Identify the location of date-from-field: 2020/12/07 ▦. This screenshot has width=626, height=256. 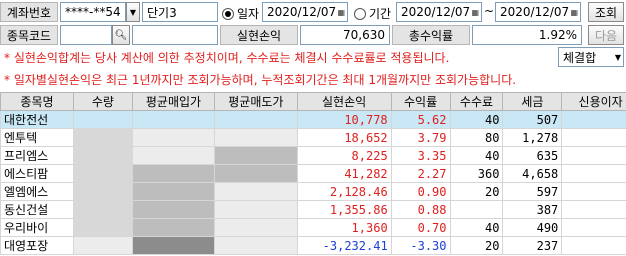
(439, 12).